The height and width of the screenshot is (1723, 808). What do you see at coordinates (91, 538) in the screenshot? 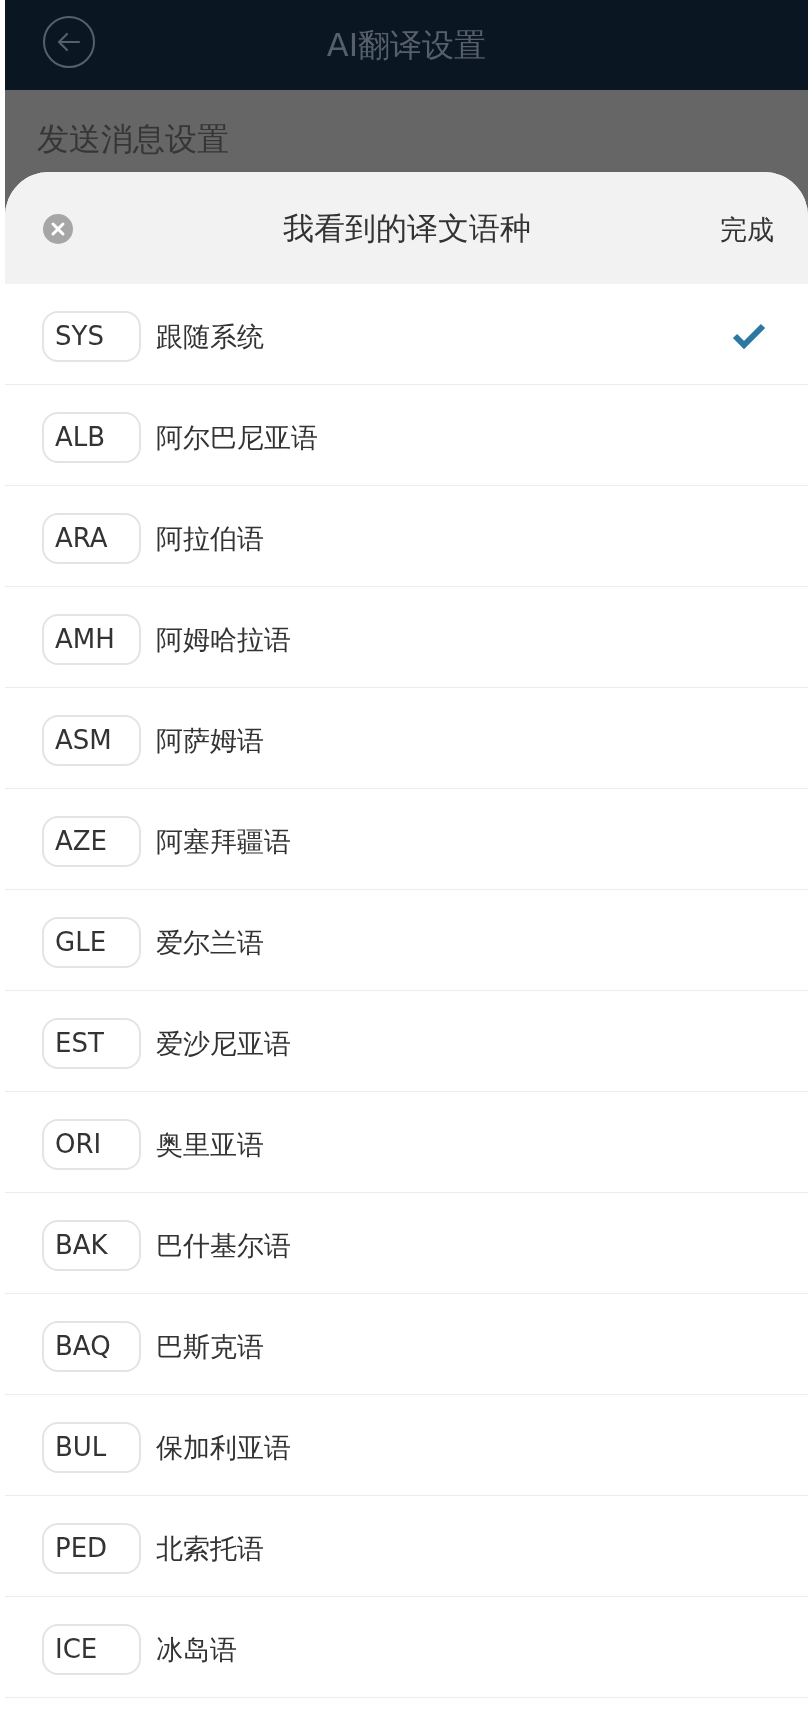
I see `language-code-tag: ARA` at bounding box center [91, 538].